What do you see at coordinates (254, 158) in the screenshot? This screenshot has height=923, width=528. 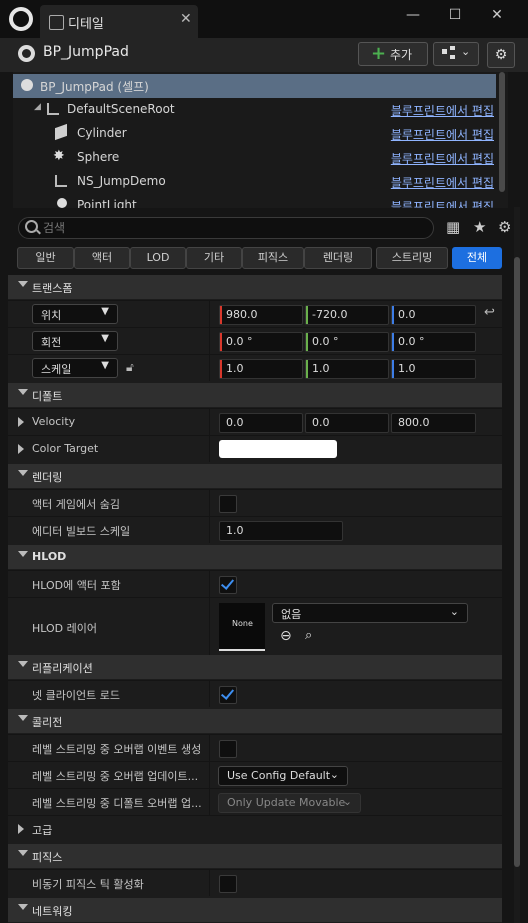 I see `tree-item-sphere: ✸ Sphere 블루프린트에서 편집` at bounding box center [254, 158].